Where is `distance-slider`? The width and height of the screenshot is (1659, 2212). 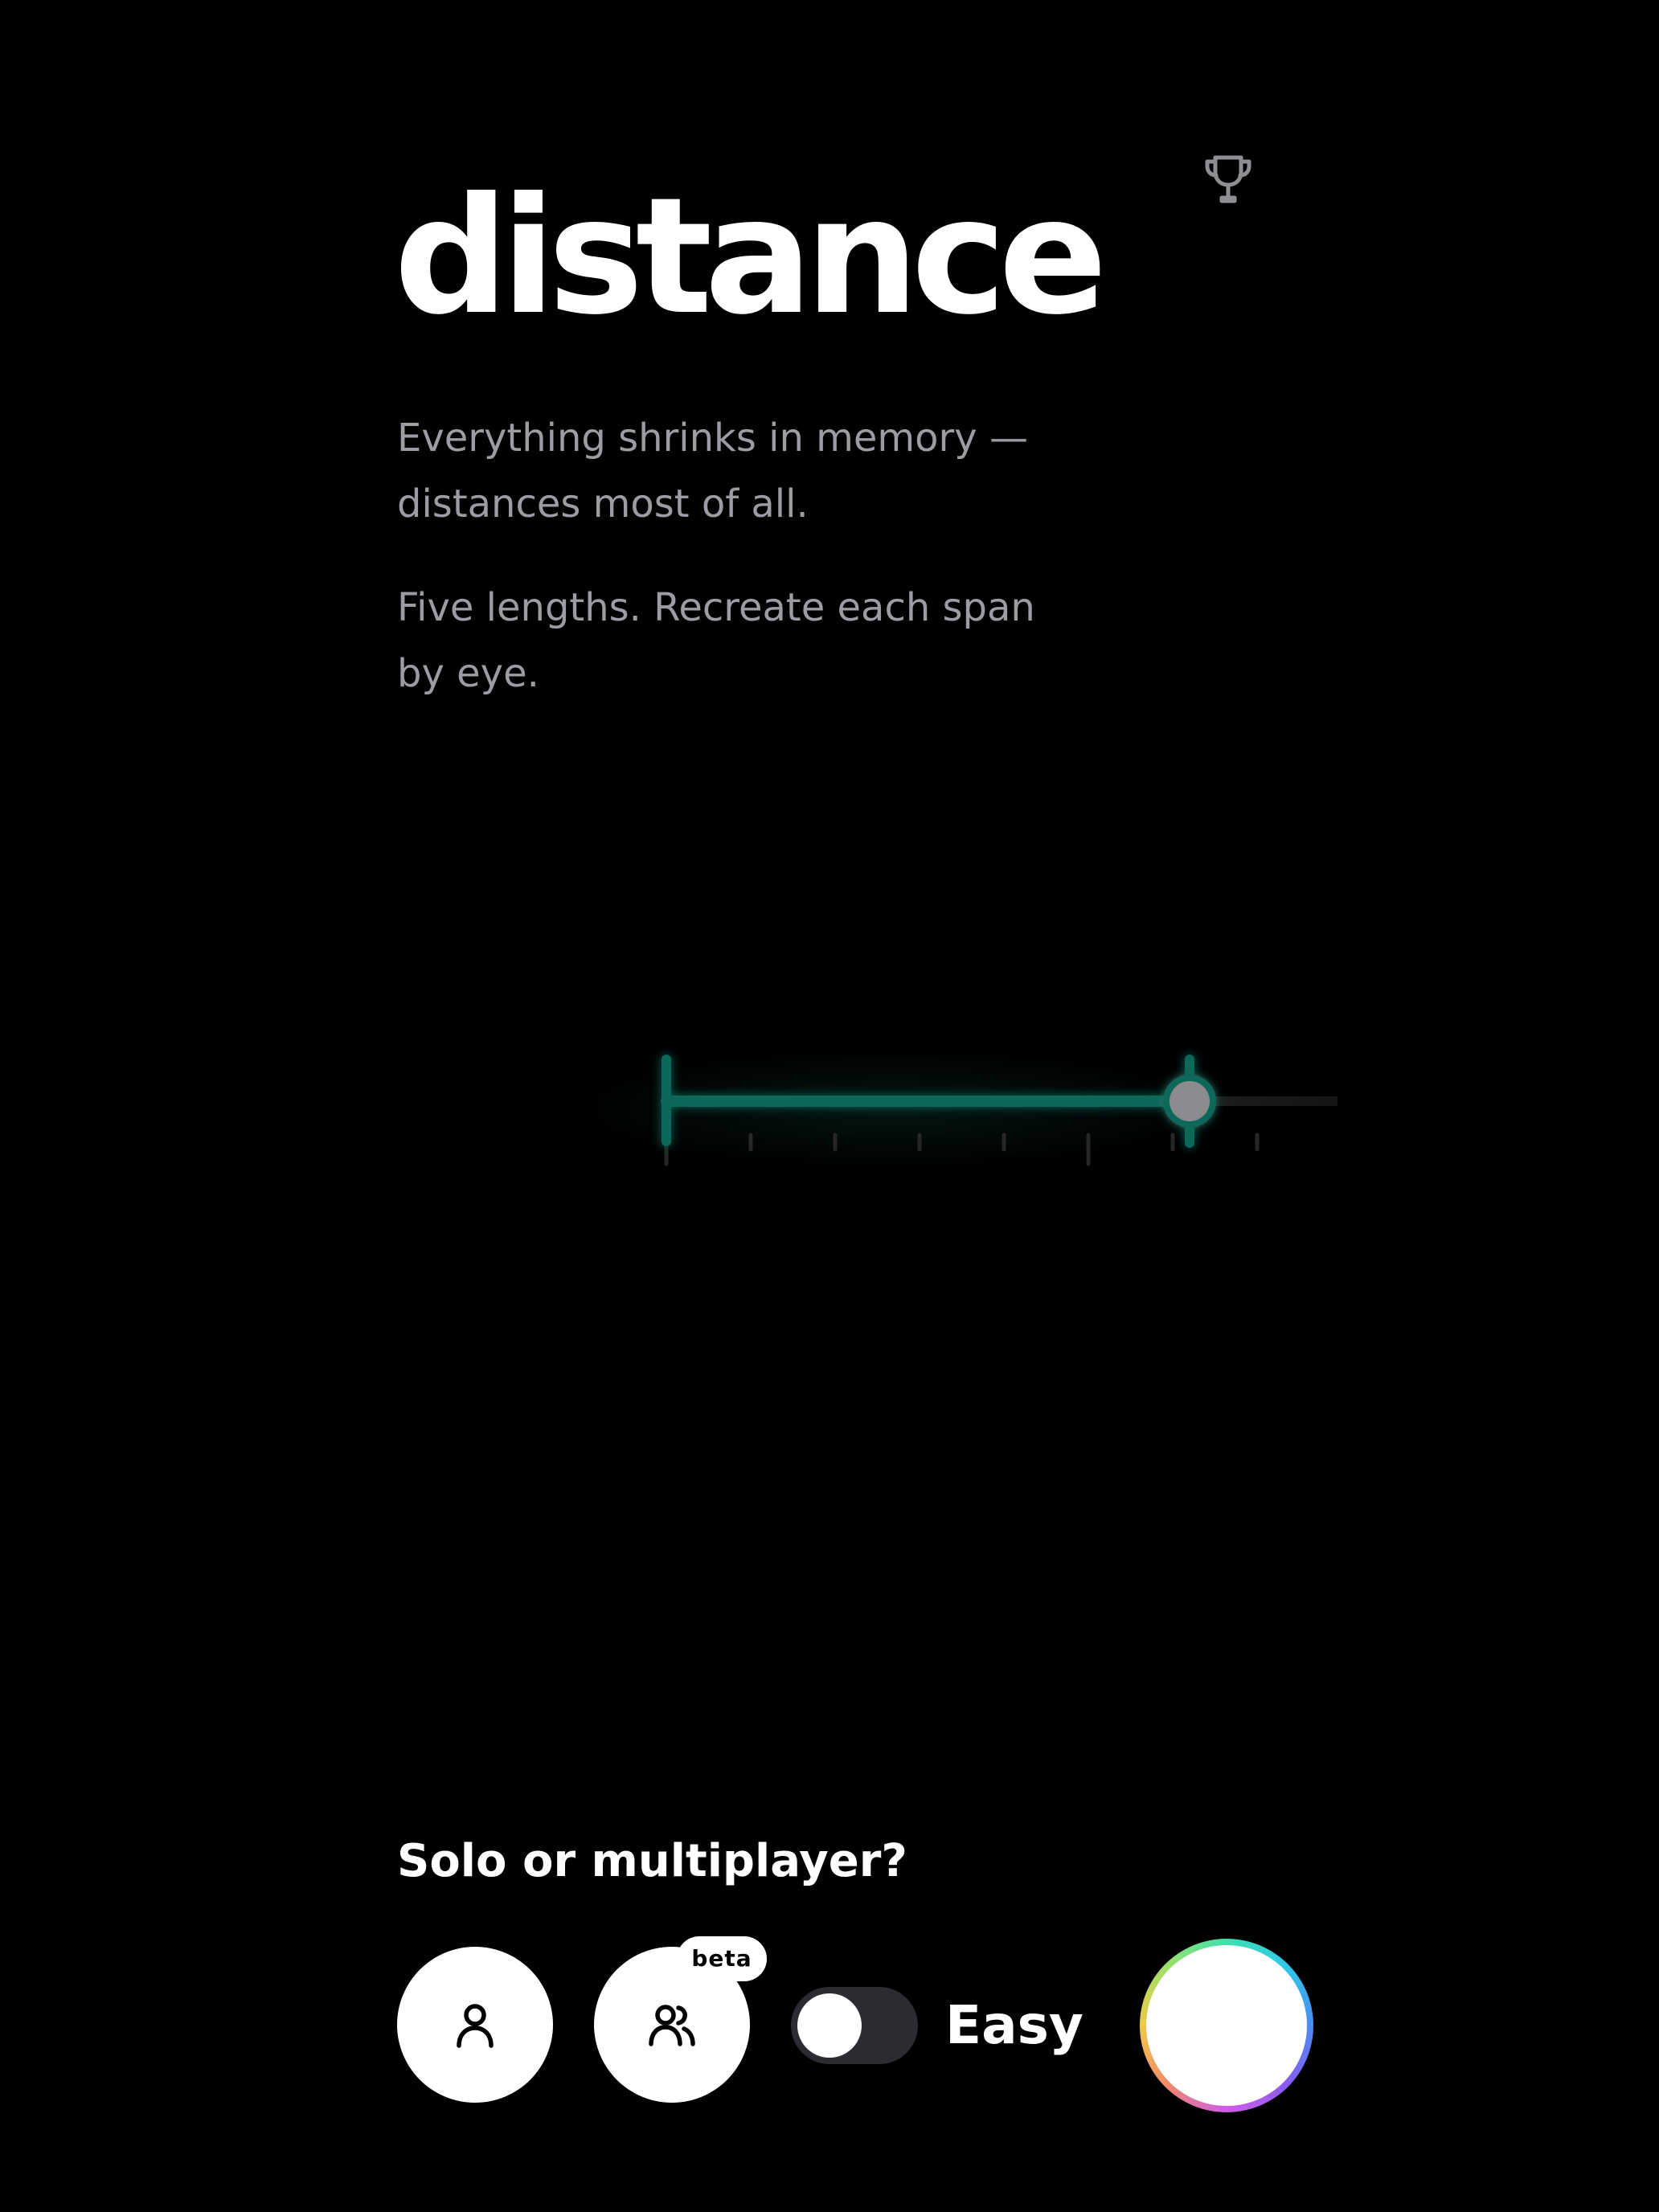 distance-slider is located at coordinates (966, 1101).